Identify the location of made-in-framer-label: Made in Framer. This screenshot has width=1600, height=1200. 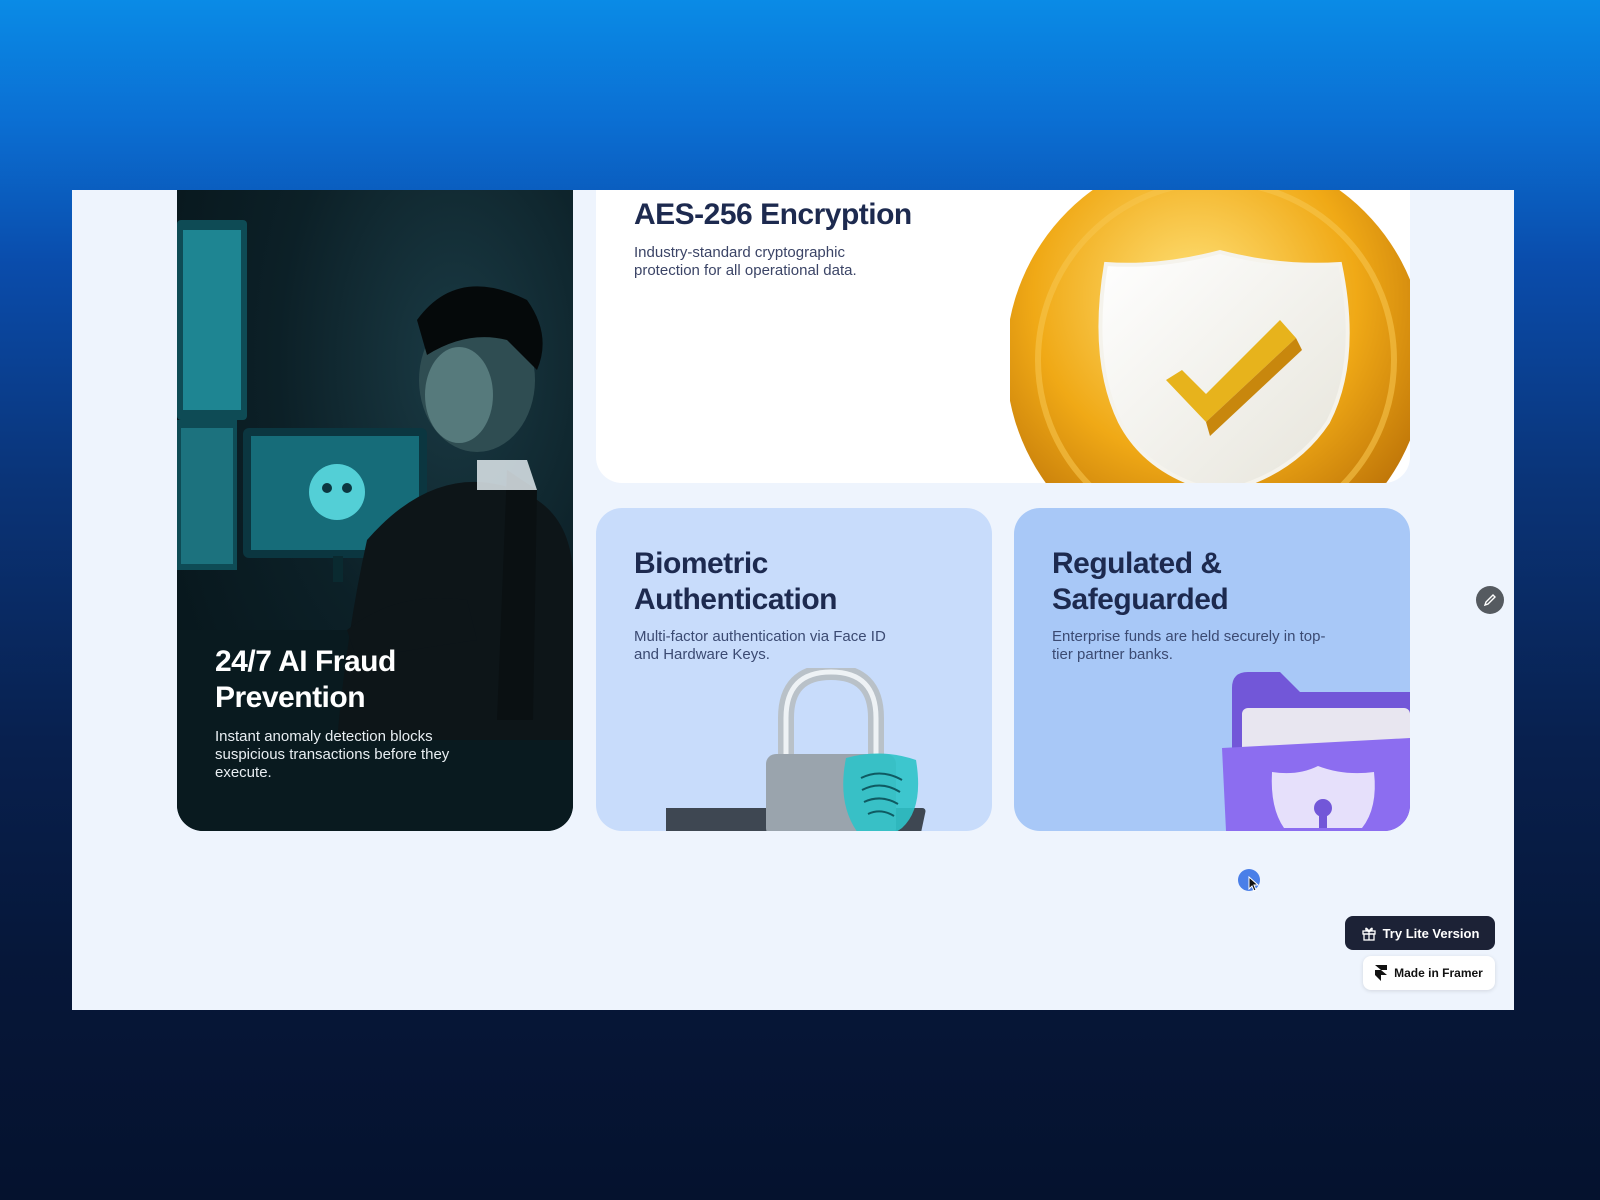
(1438, 973).